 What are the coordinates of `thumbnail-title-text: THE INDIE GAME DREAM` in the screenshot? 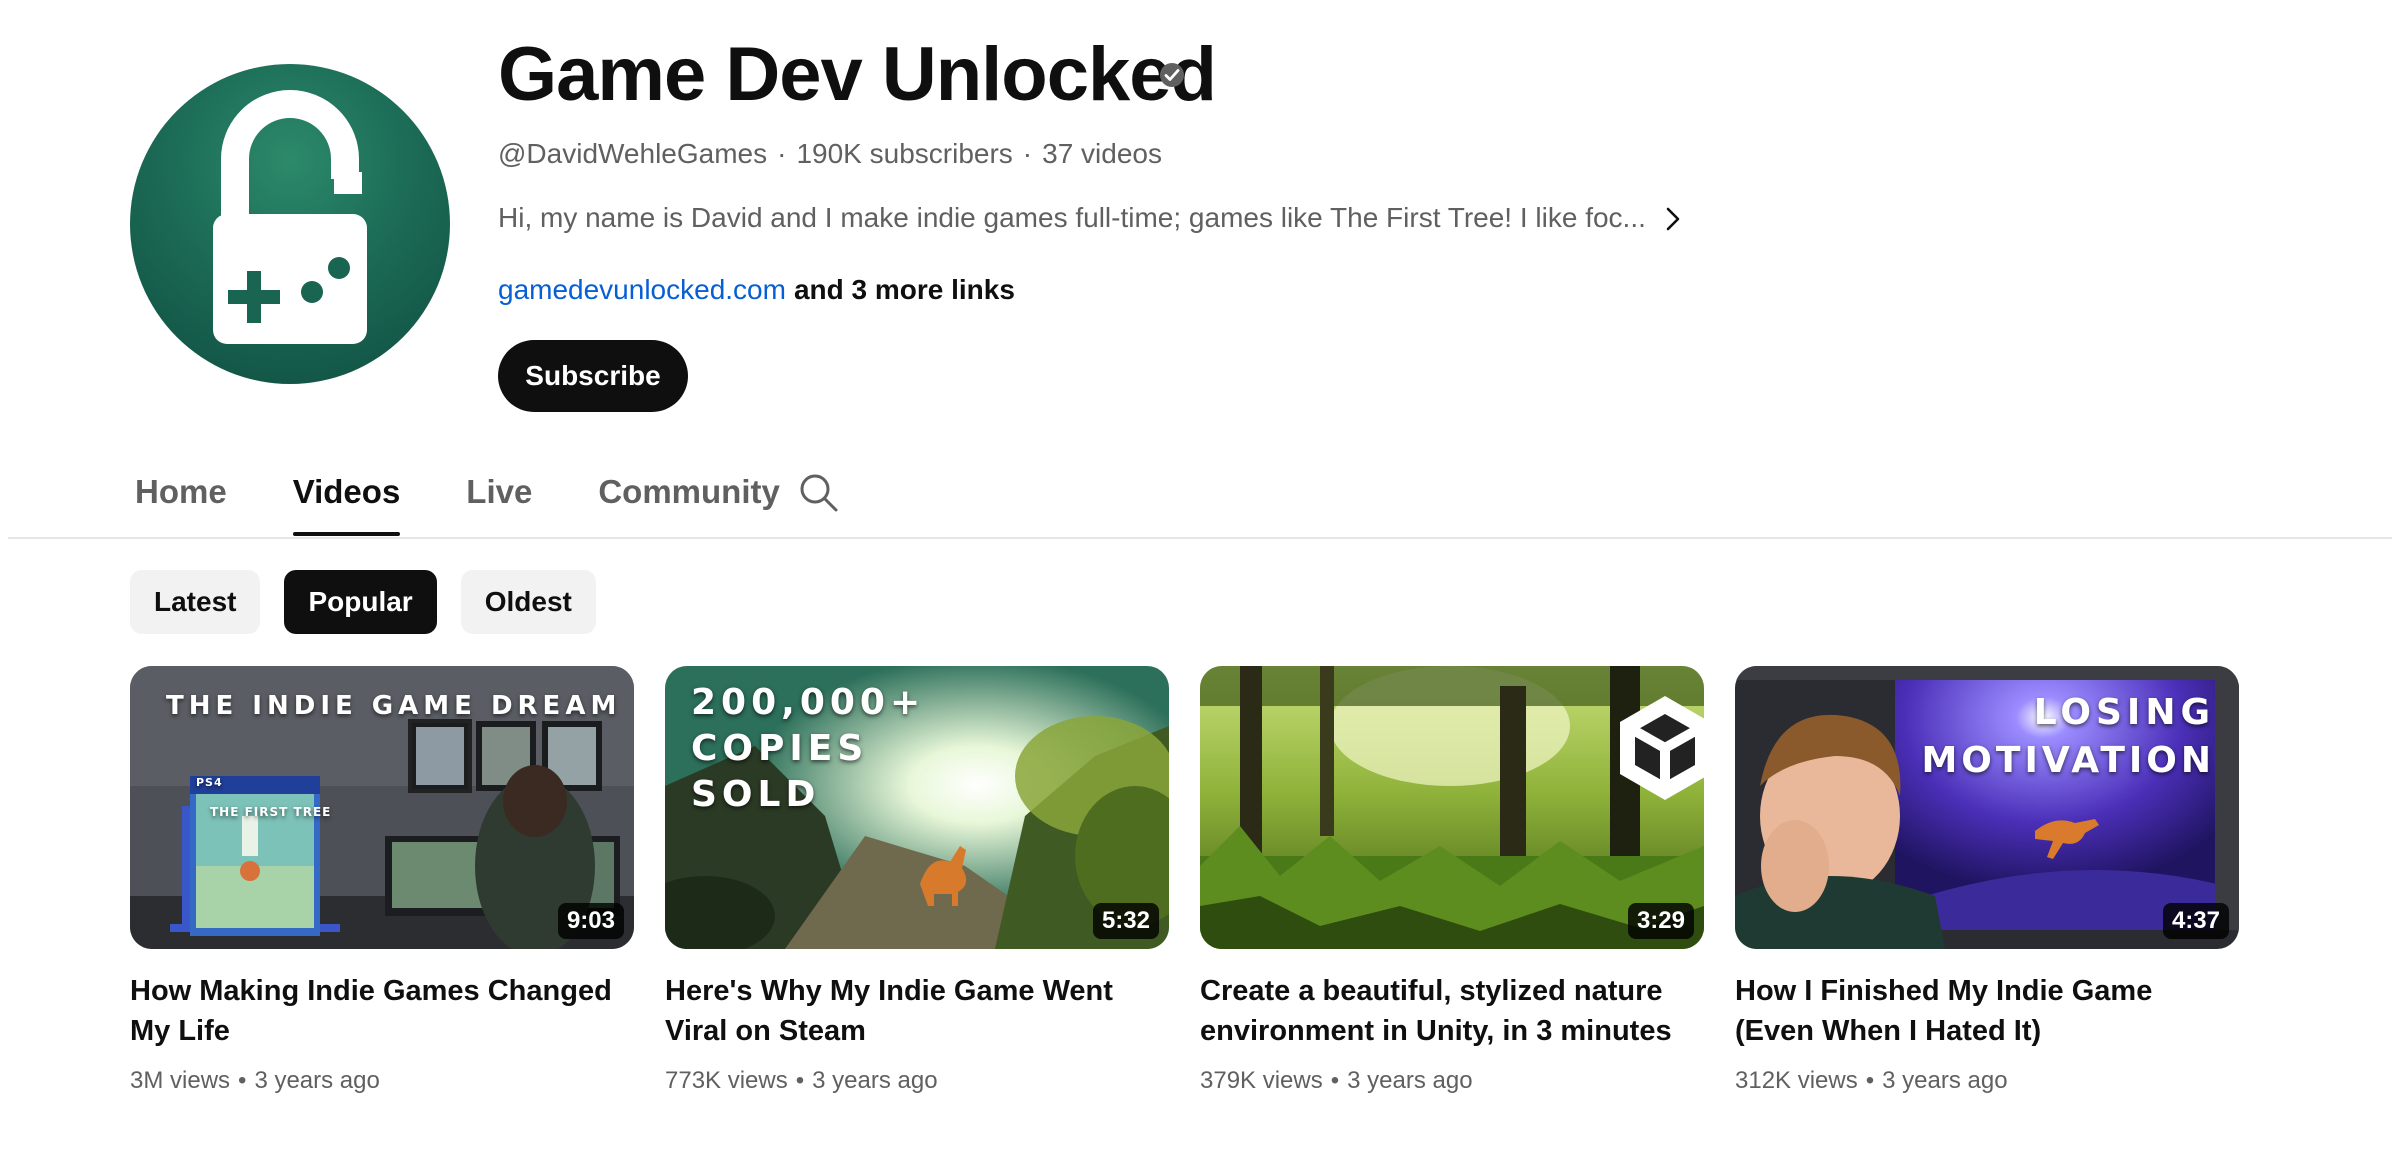 It's located at (394, 706).